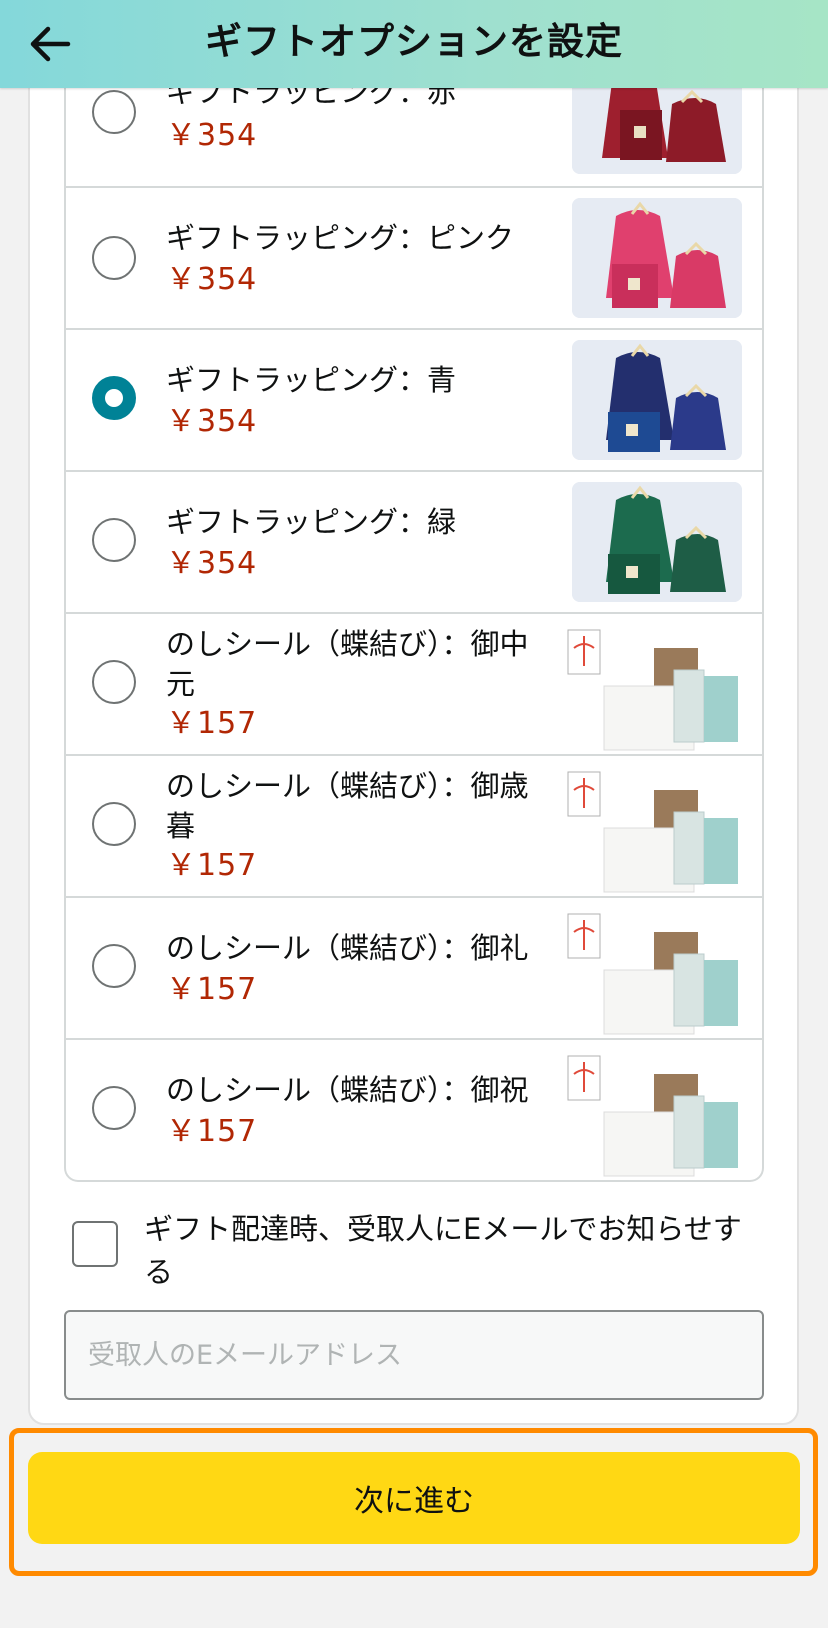  What do you see at coordinates (657, 400) in the screenshot?
I see `gift-bag-blue-image` at bounding box center [657, 400].